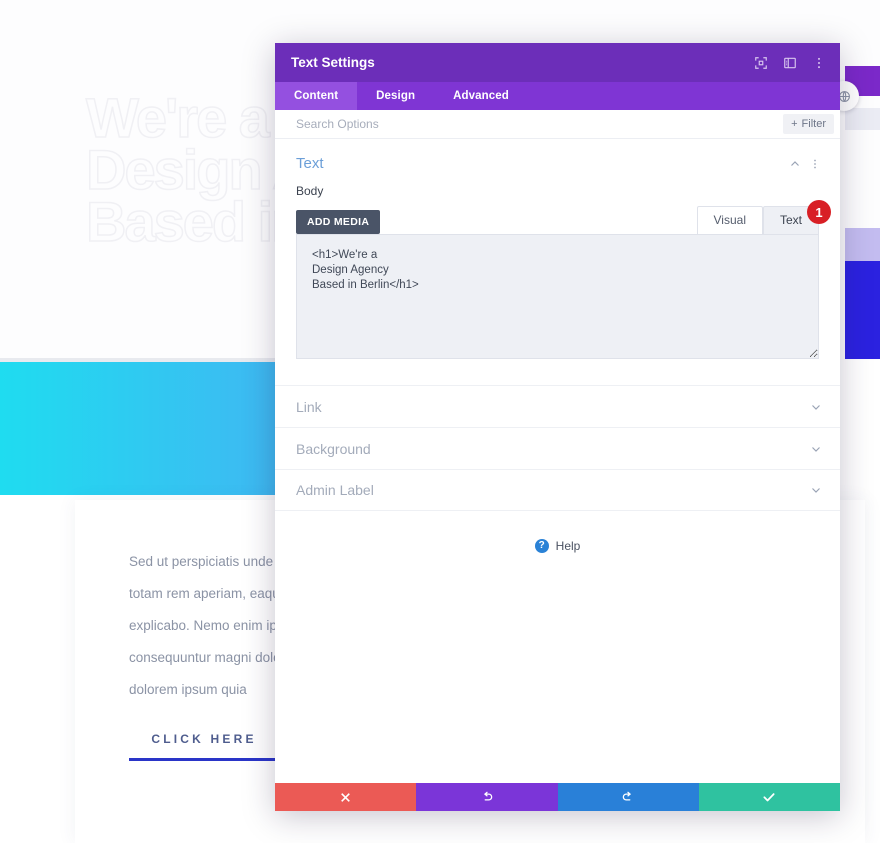 The width and height of the screenshot is (880, 843). Describe the element at coordinates (862, 244) in the screenshot. I see `background-right-lavender-strip` at that location.